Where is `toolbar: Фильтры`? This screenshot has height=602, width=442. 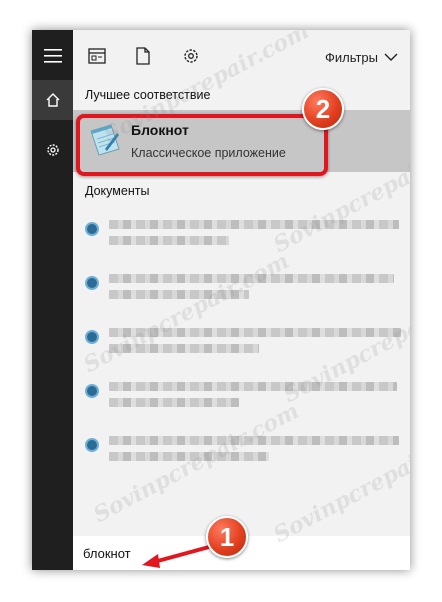
toolbar: Фильтры is located at coordinates (241, 55).